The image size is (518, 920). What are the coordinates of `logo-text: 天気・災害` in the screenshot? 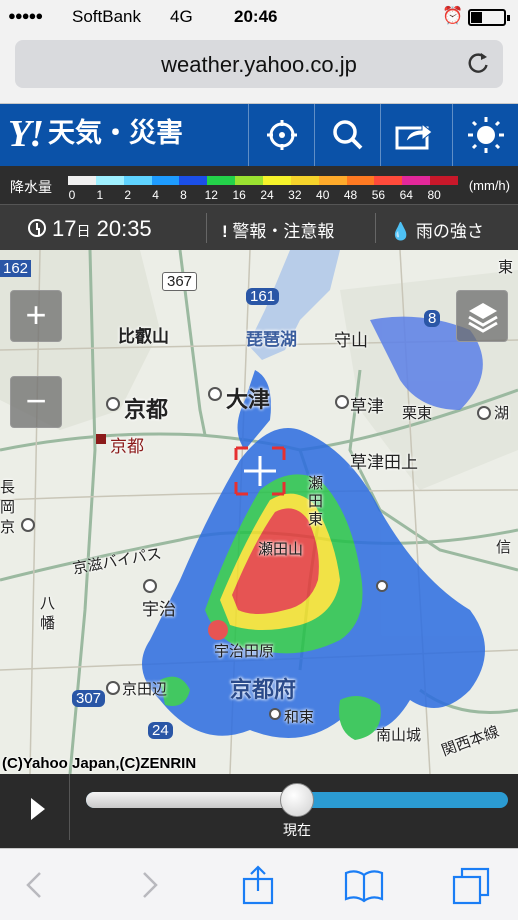 It's located at (115, 133).